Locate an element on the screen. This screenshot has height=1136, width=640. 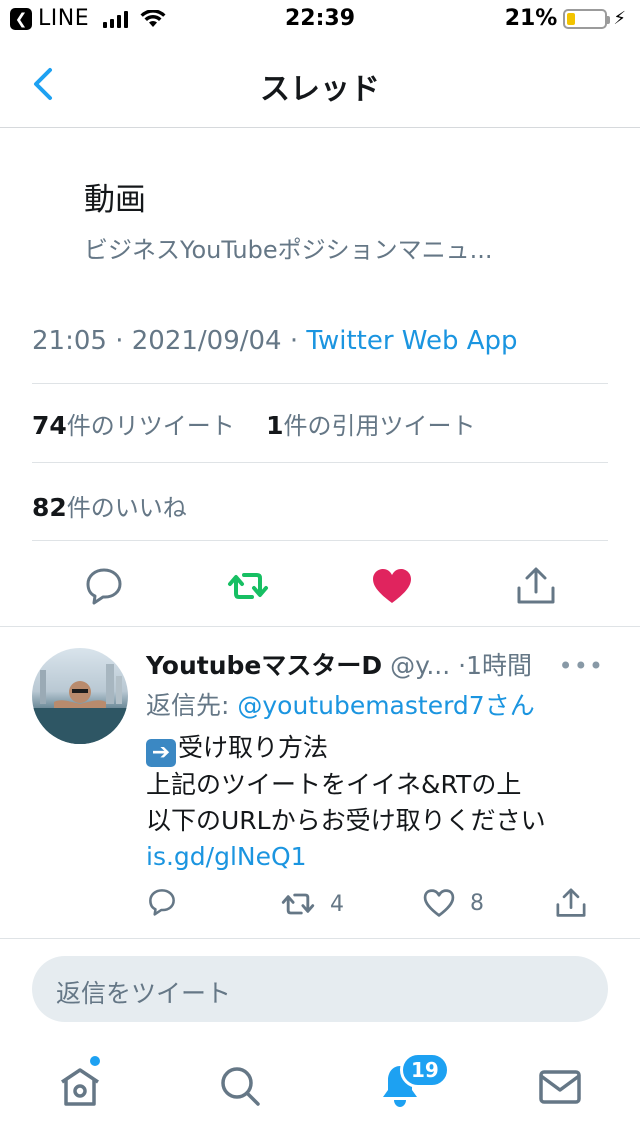
reply-line-3: 以下のURLからお受け取りください is located at coordinates (346, 820).